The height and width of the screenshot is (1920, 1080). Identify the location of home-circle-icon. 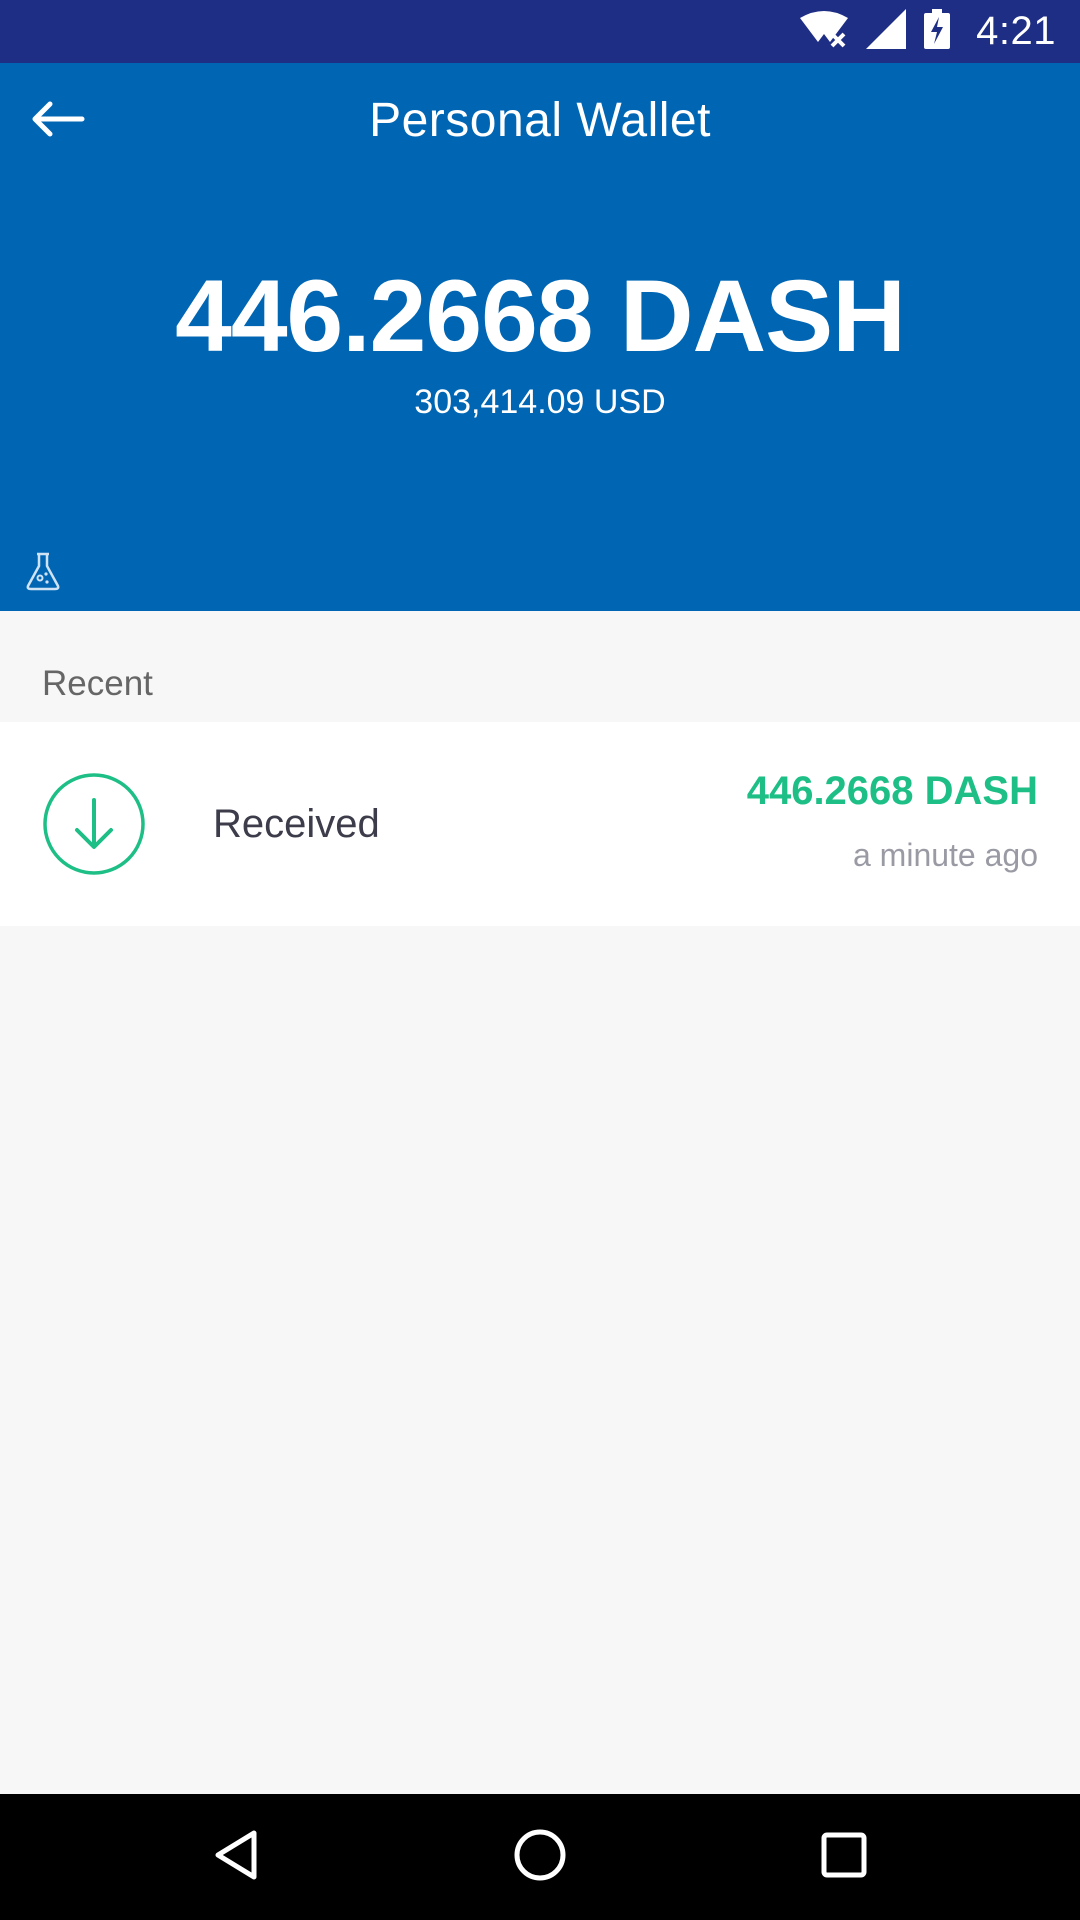
(540, 1857).